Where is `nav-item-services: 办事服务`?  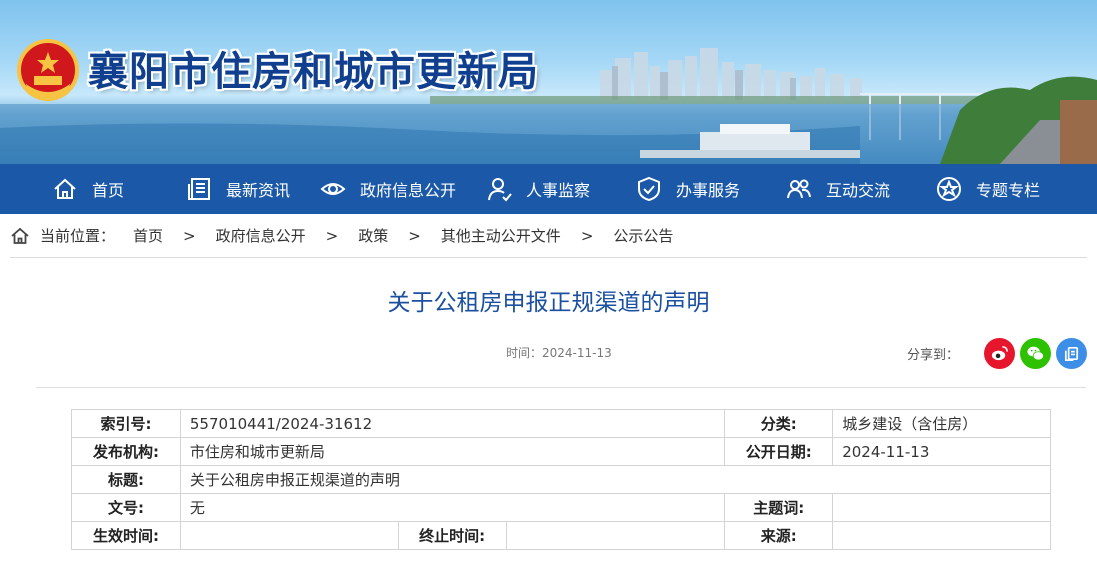 nav-item-services: 办事服务 is located at coordinates (688, 189).